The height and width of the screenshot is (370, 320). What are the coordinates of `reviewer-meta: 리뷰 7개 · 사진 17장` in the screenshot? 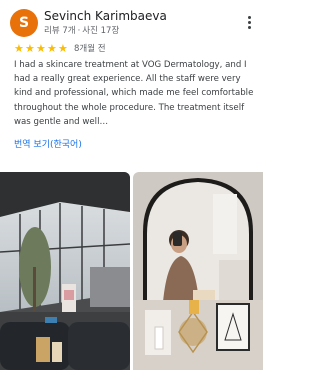 It's located at (81, 30).